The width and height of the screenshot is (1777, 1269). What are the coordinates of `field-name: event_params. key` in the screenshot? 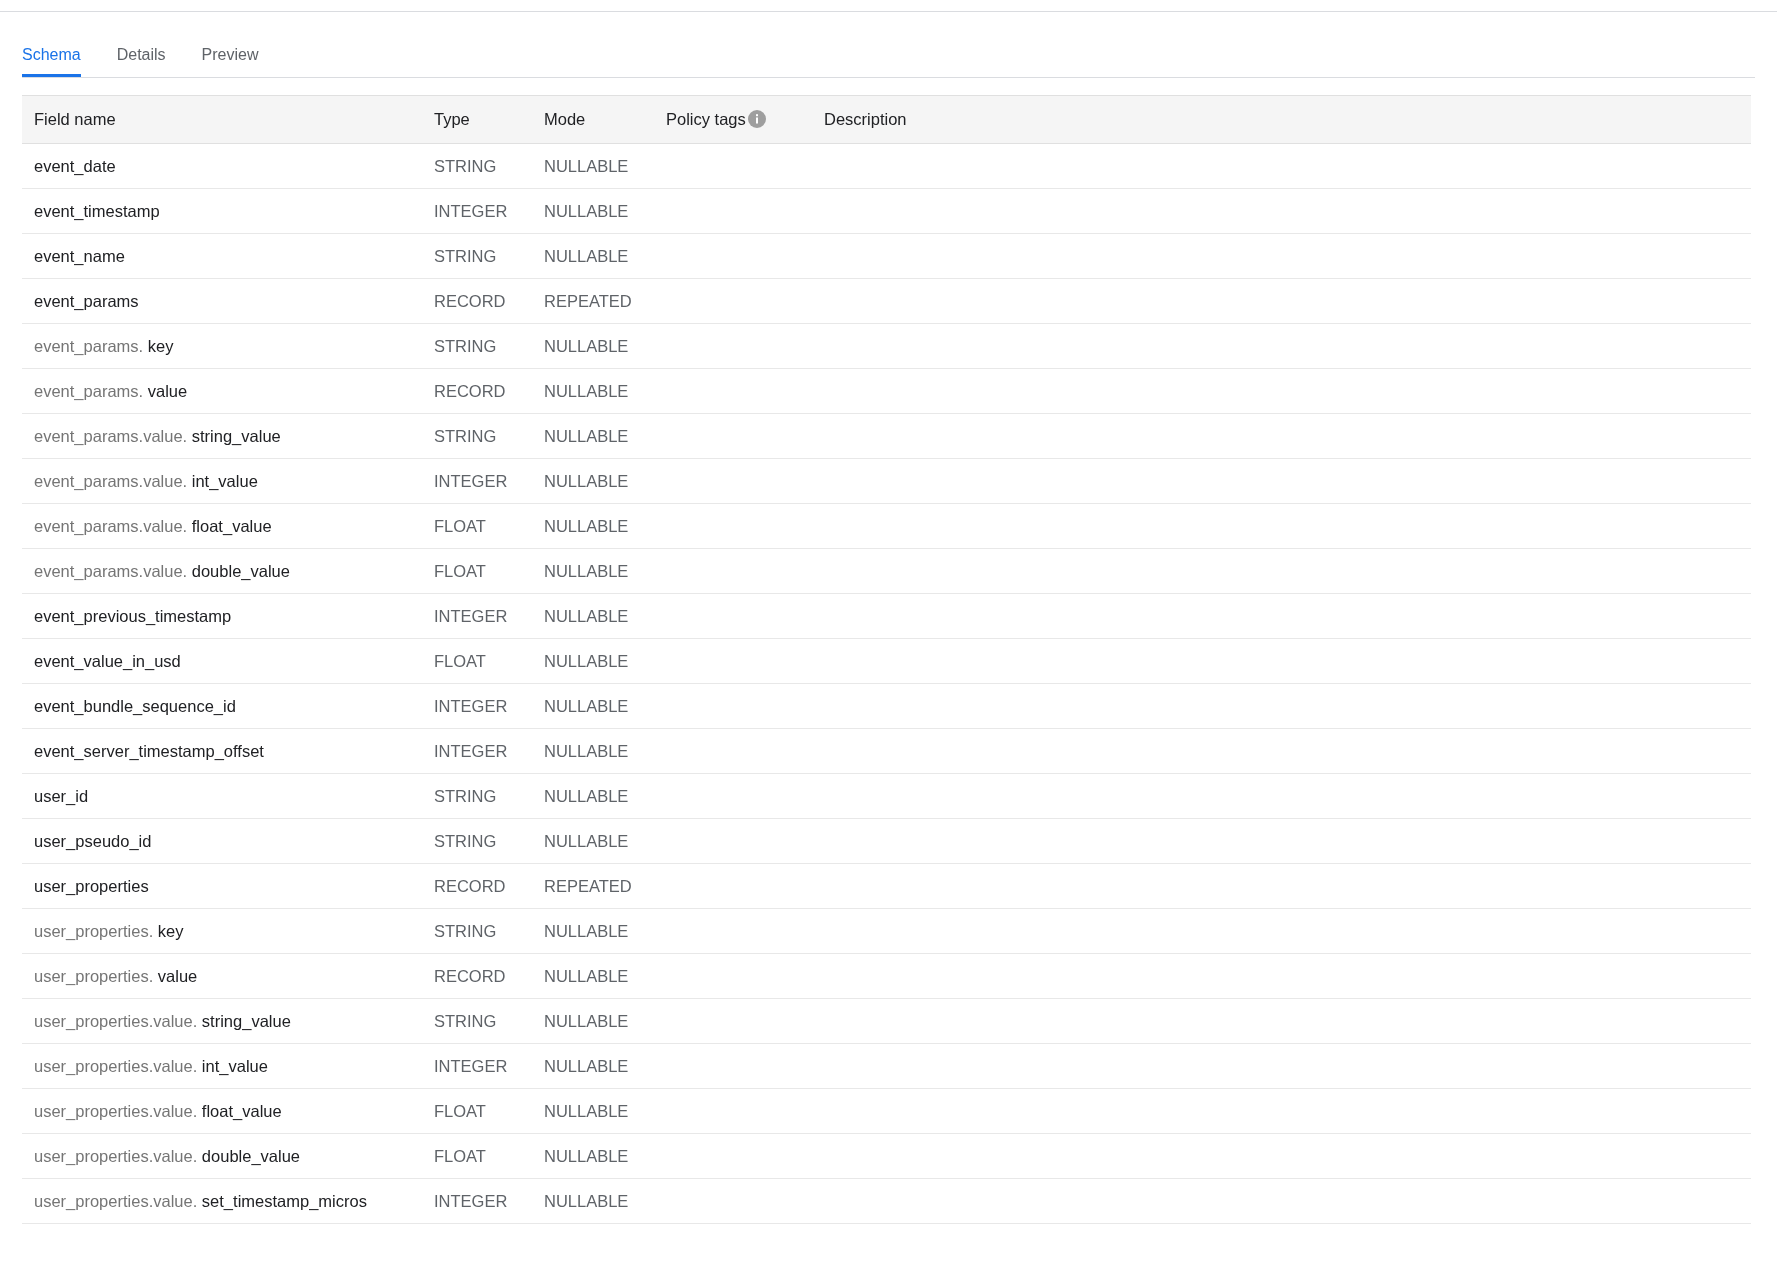 It's located at (222, 346).